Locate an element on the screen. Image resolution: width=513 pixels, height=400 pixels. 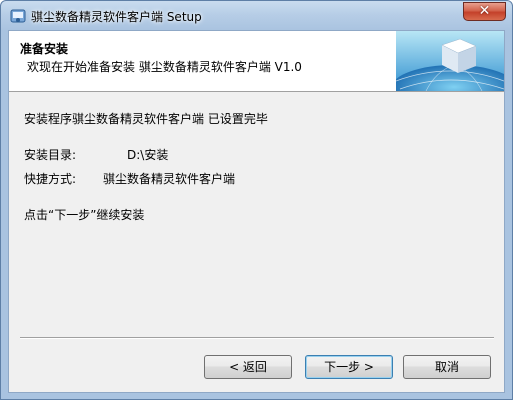
shortcut-value: 骐尘数备精灵软件客户端 is located at coordinates (169, 179).